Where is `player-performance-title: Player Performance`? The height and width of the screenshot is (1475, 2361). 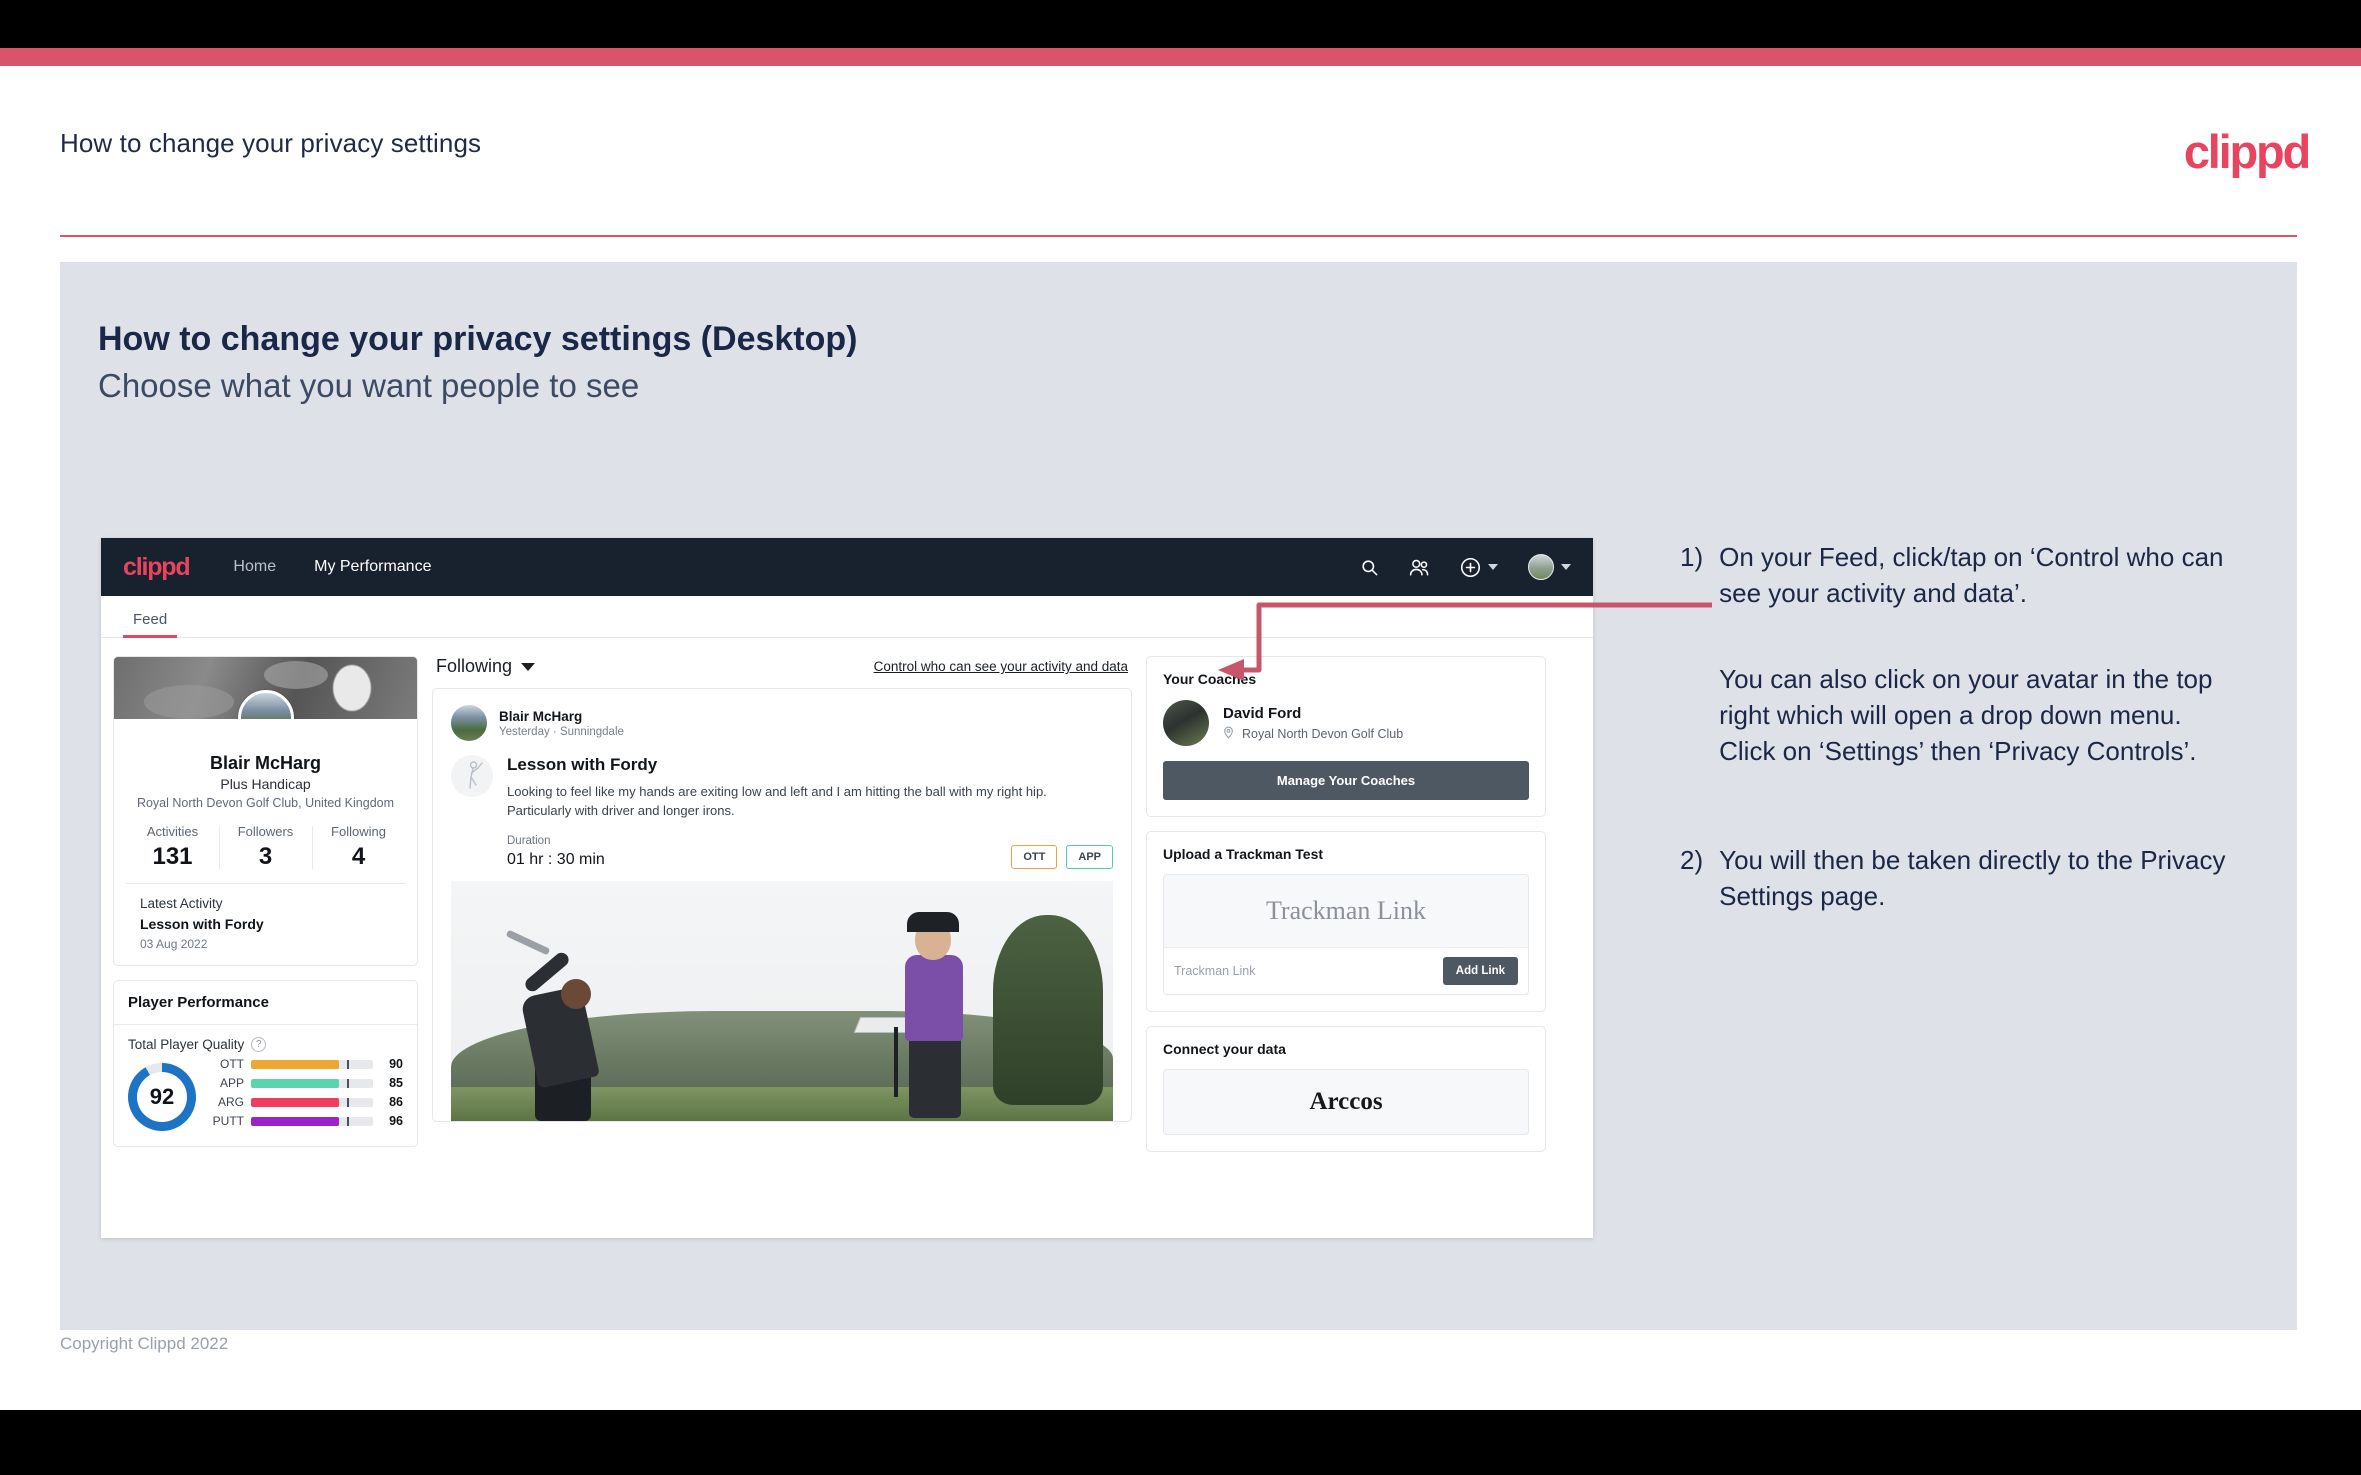
player-performance-title: Player Performance is located at coordinates (265, 1003).